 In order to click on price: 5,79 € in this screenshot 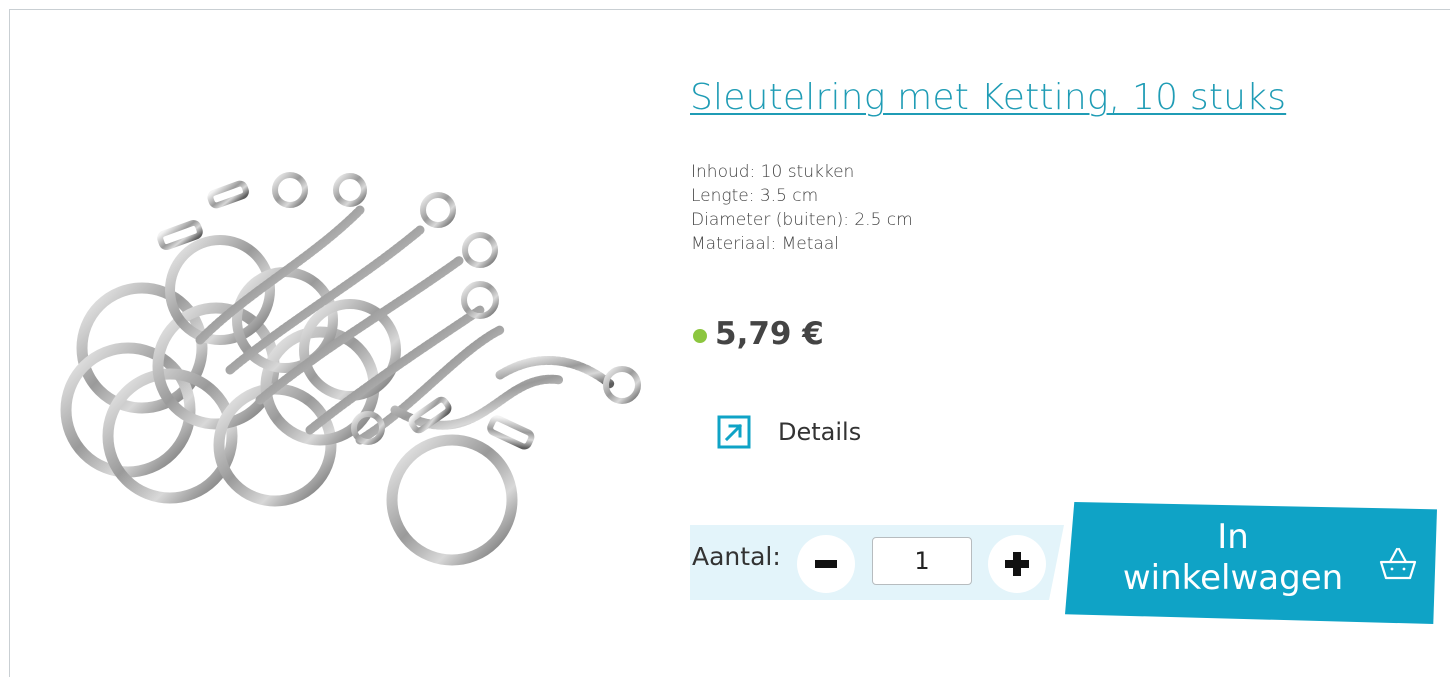, I will do `click(769, 334)`.